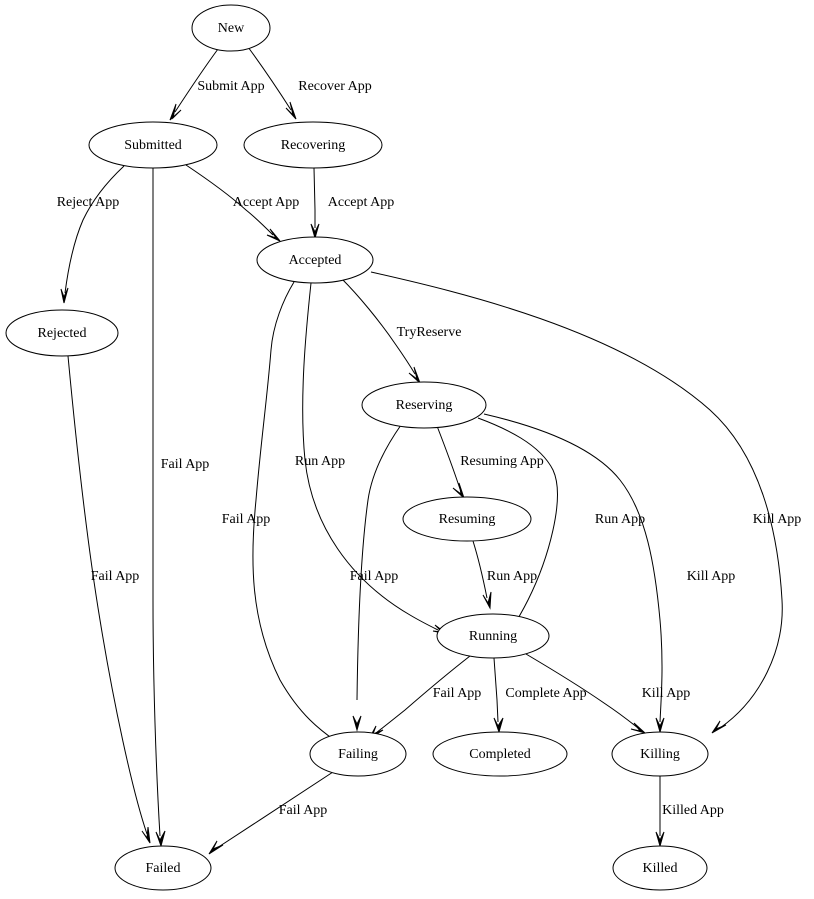 Image resolution: width=814 pixels, height=899 pixels. I want to click on node-label-completed: Completed, so click(499, 754).